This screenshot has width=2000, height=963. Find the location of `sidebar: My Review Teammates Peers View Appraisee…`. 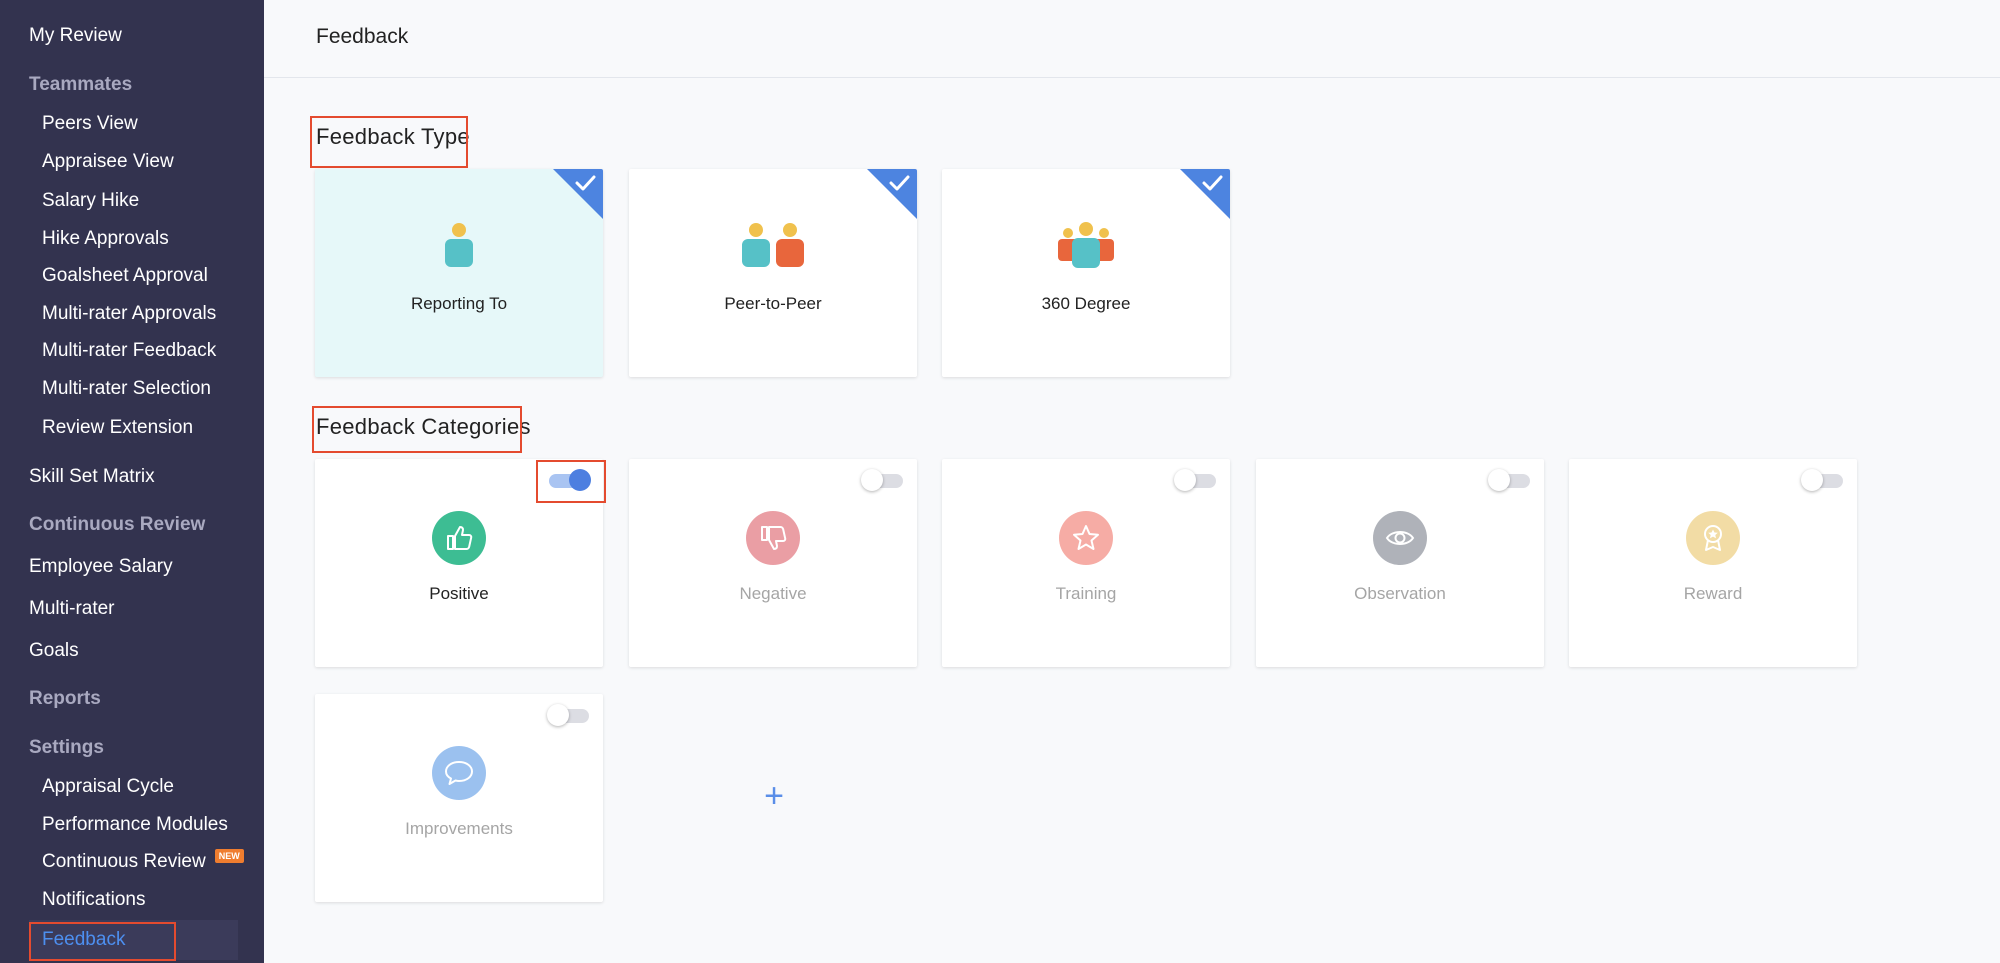

sidebar: My Review Teammates Peers View Appraisee… is located at coordinates (132, 481).